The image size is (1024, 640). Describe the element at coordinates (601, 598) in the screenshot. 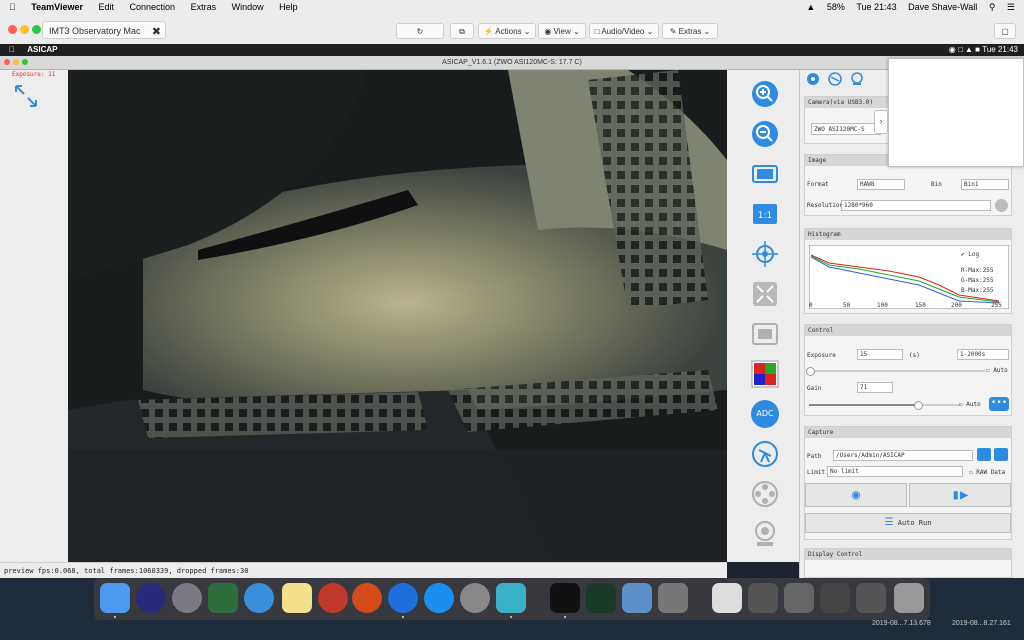

I see `activity-monitor-icon` at that location.